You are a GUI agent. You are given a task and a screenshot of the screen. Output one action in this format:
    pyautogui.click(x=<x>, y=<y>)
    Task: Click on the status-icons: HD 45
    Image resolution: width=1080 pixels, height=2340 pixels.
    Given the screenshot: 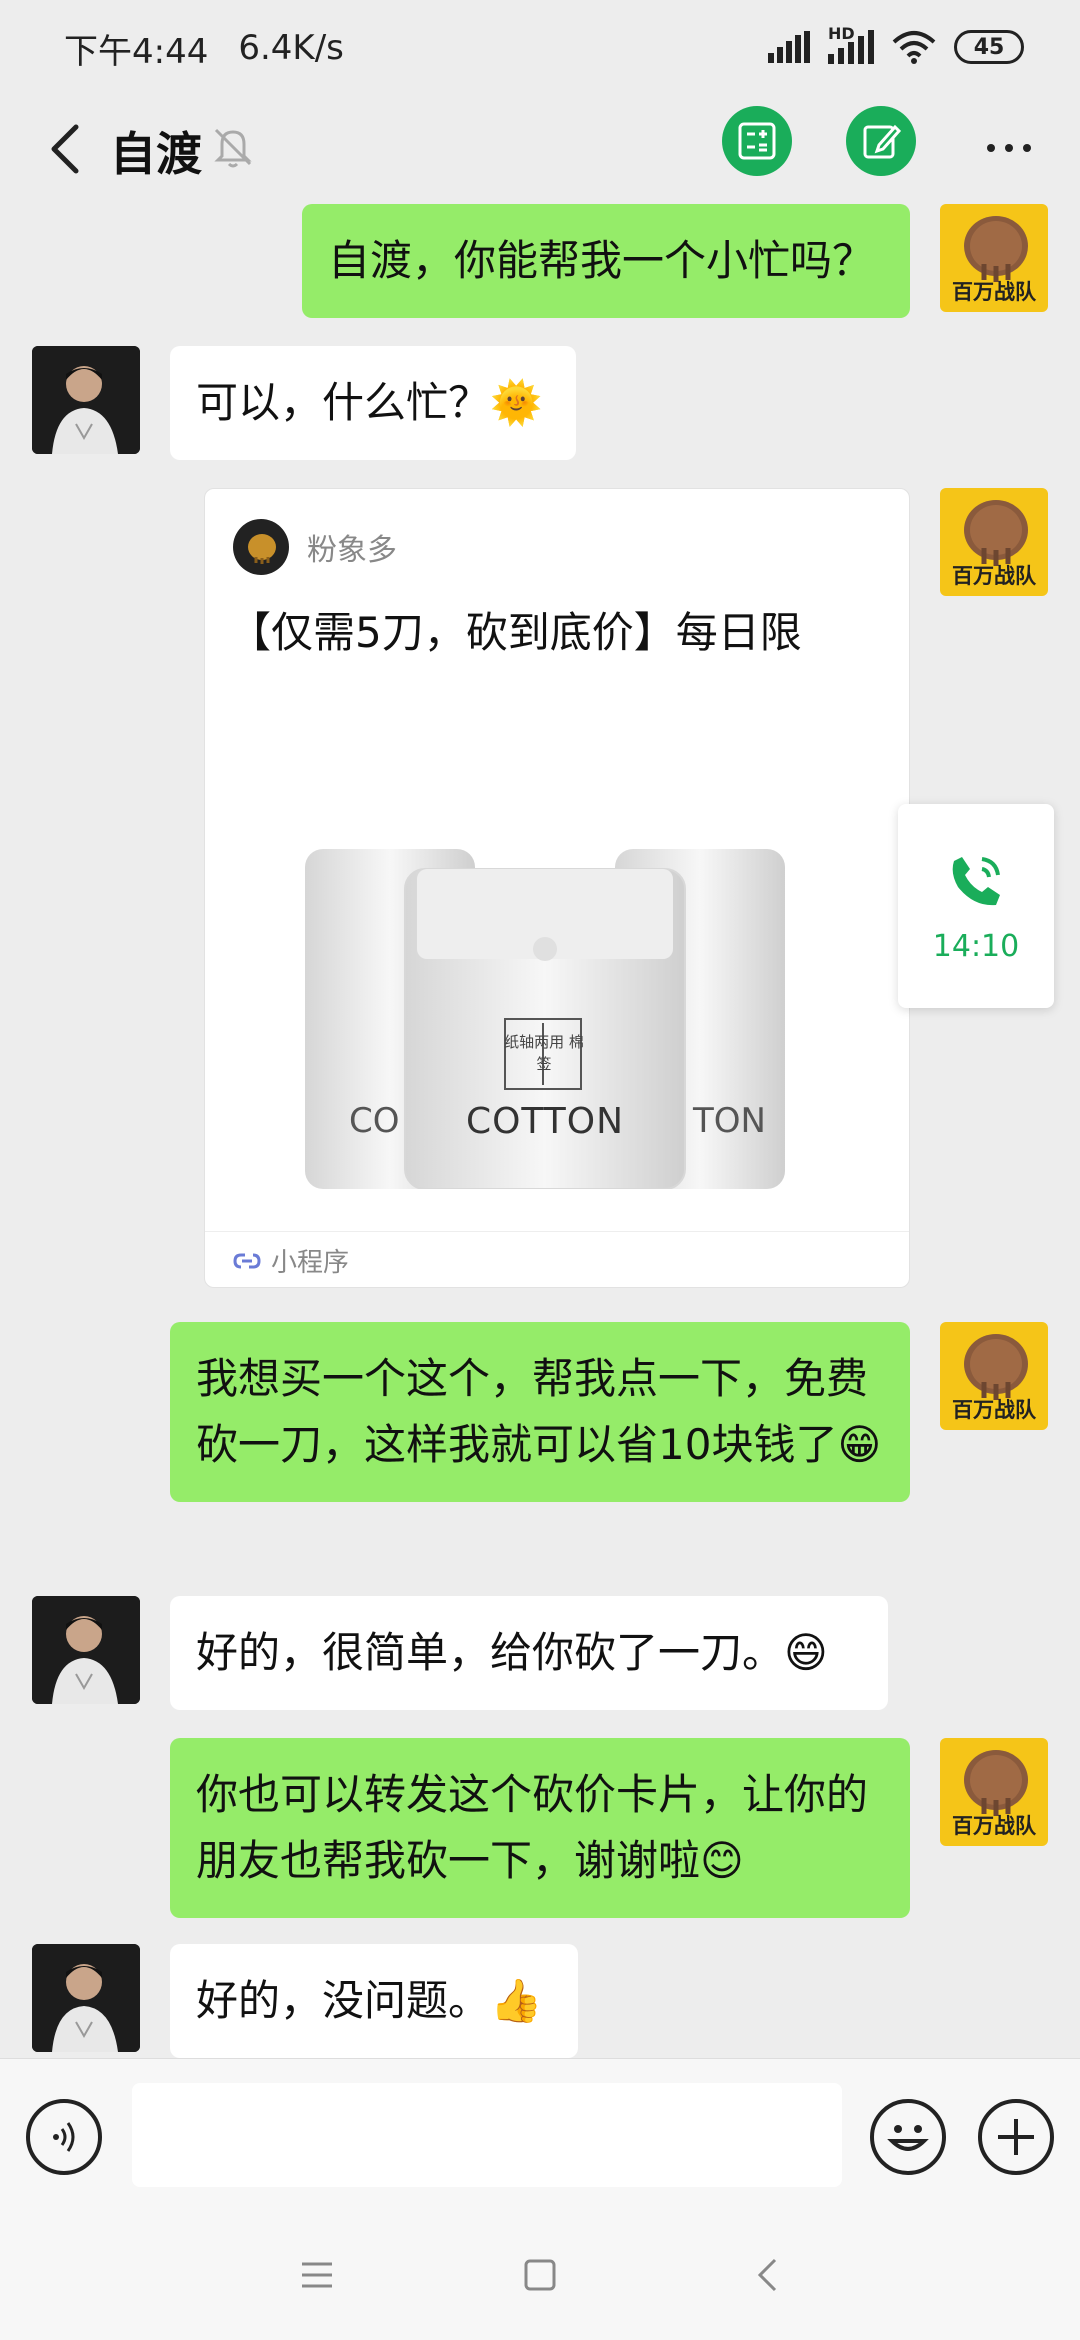 What is the action you would take?
    pyautogui.click(x=896, y=44)
    